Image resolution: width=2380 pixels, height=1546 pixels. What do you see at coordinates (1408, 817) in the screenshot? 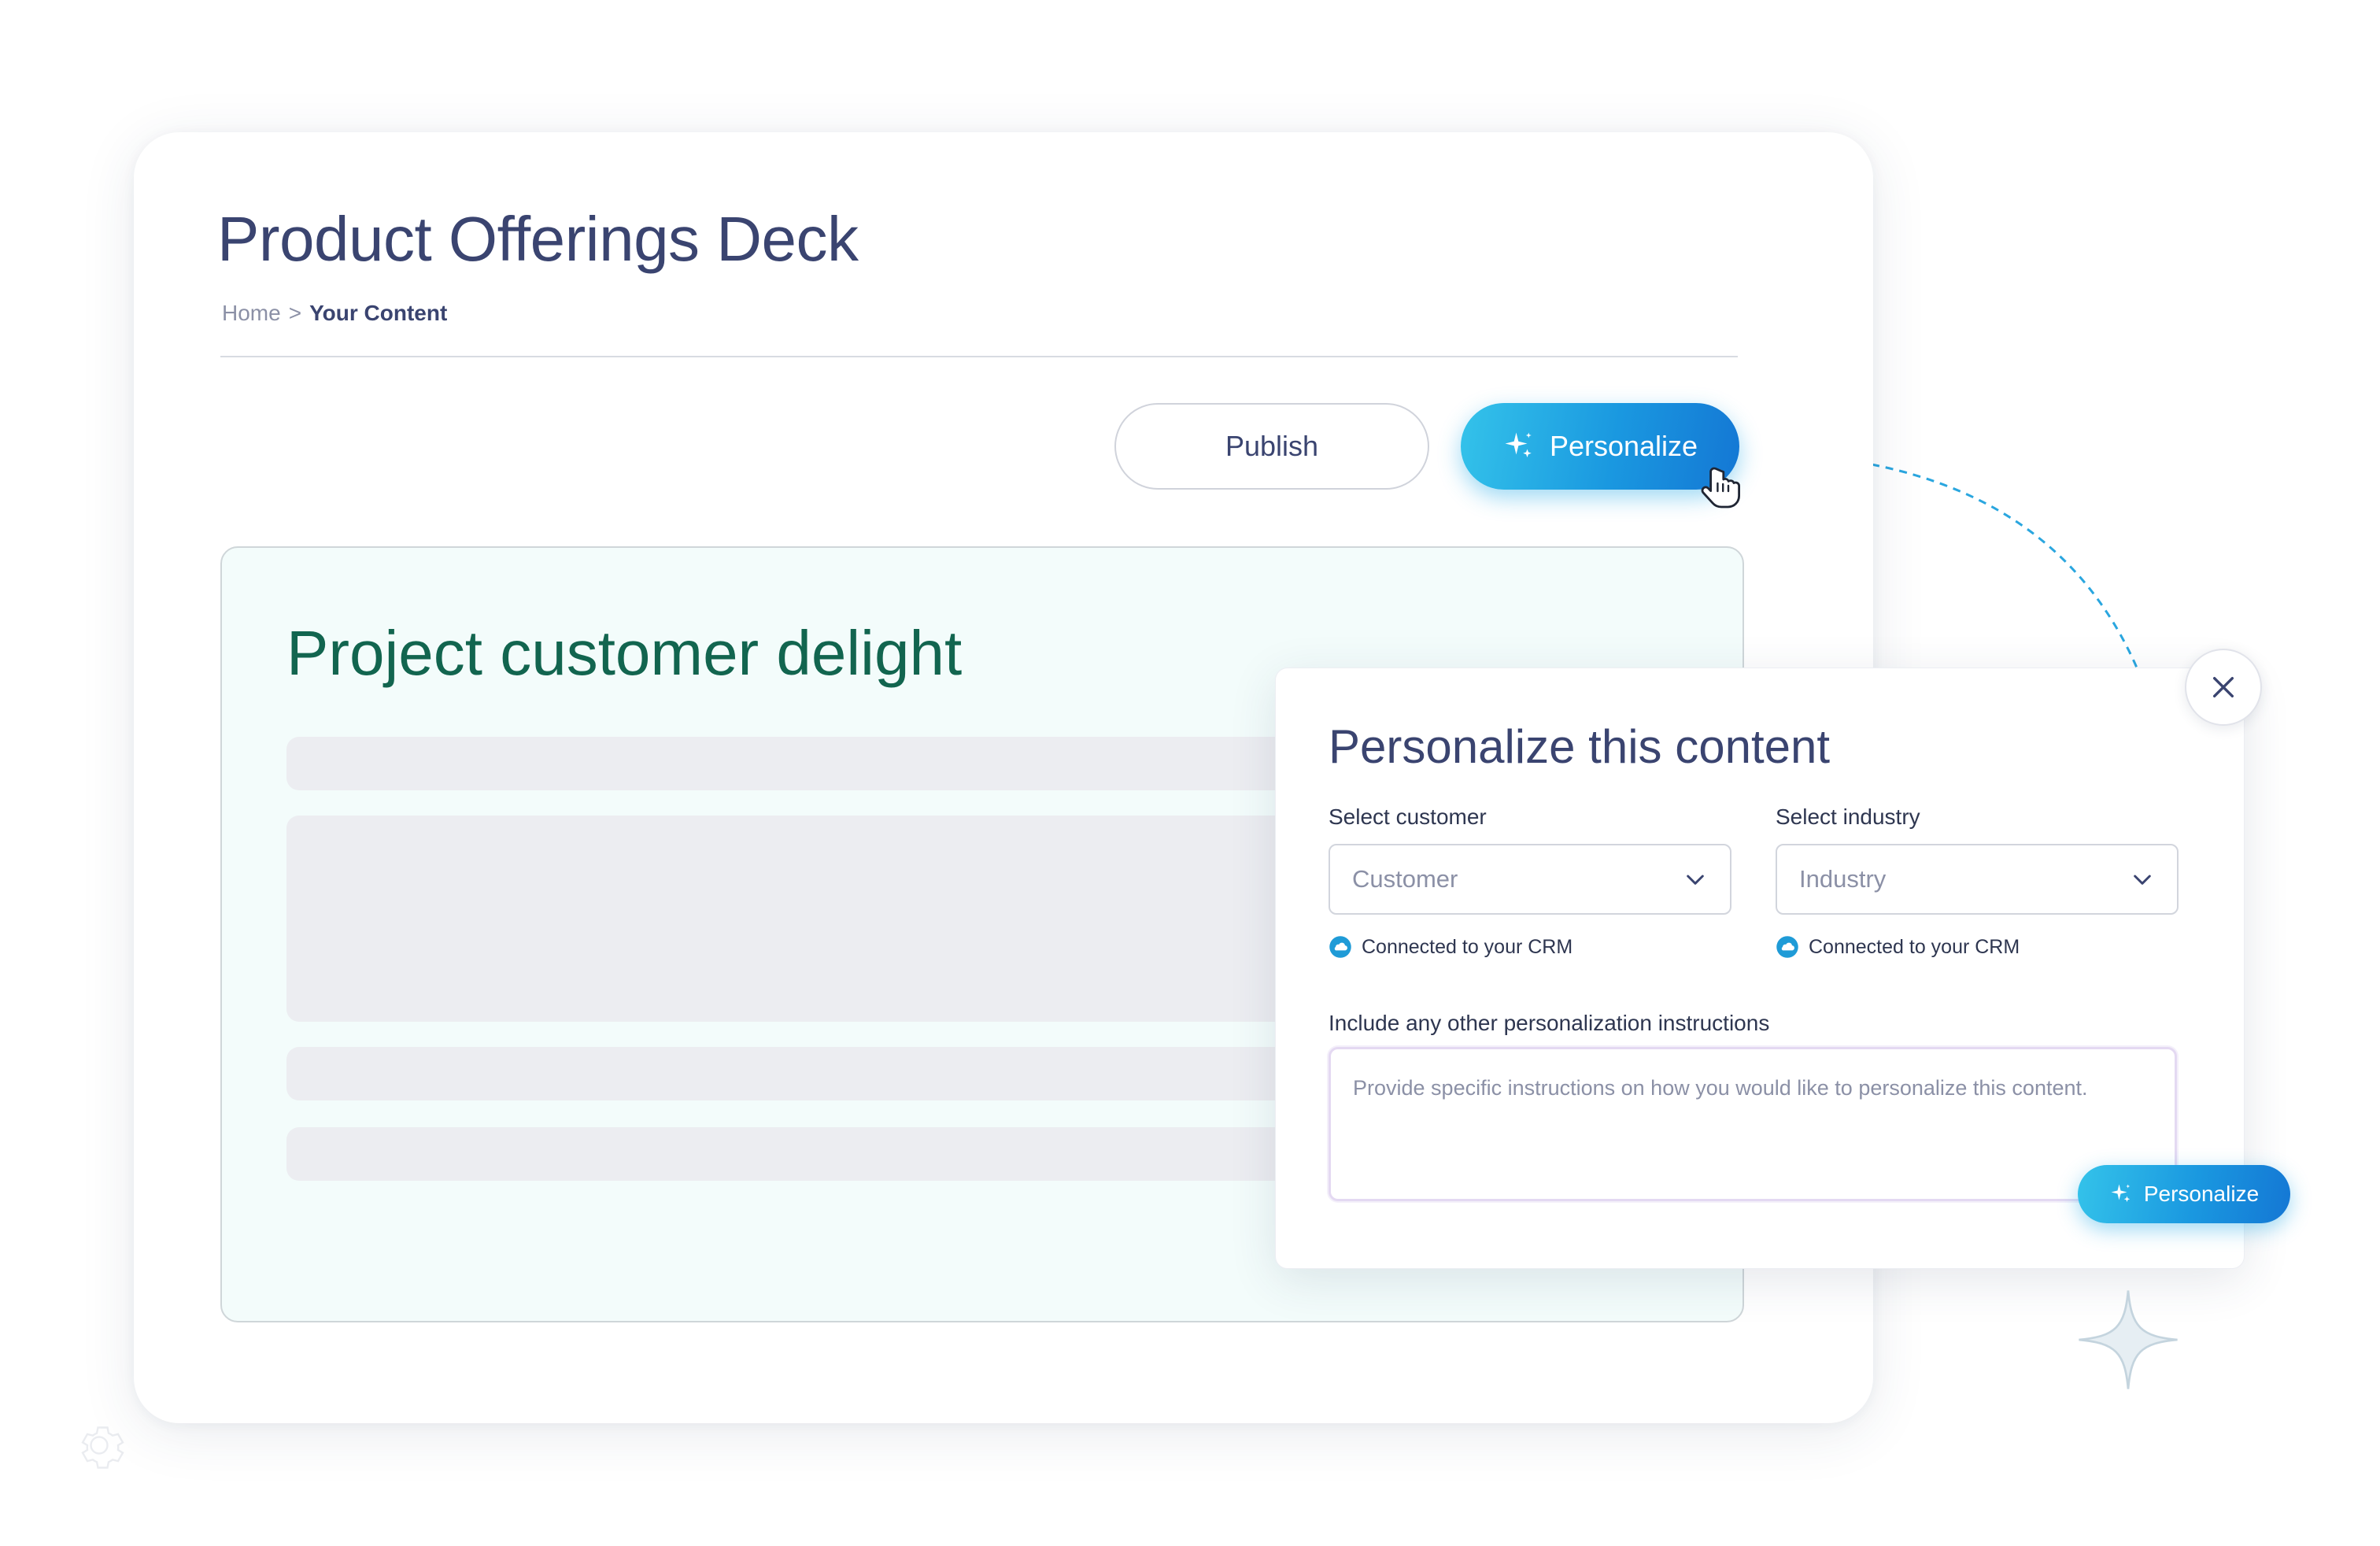
I see `customer-label: Select customer` at bounding box center [1408, 817].